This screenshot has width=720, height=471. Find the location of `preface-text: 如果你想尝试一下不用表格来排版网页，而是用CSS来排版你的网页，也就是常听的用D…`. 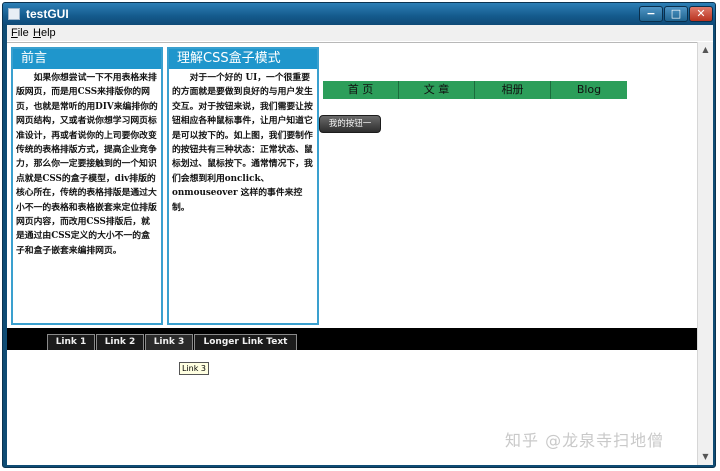

preface-text: 如果你想尝试一下不用表格来排版网页，而是用CSS来排版你的网页，也就是常听的用D… is located at coordinates (87, 164).